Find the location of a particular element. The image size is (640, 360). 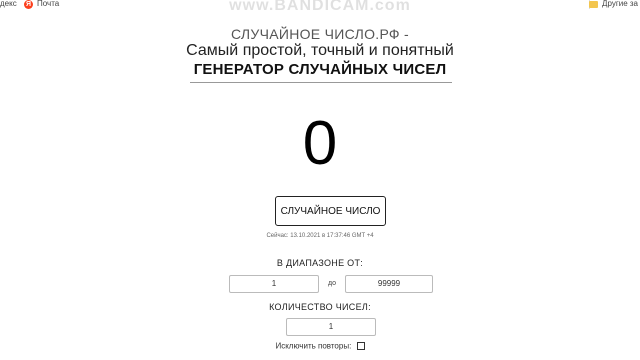

generate-button: СЛУЧАЙНОЕ ЧИСЛО is located at coordinates (330, 211).